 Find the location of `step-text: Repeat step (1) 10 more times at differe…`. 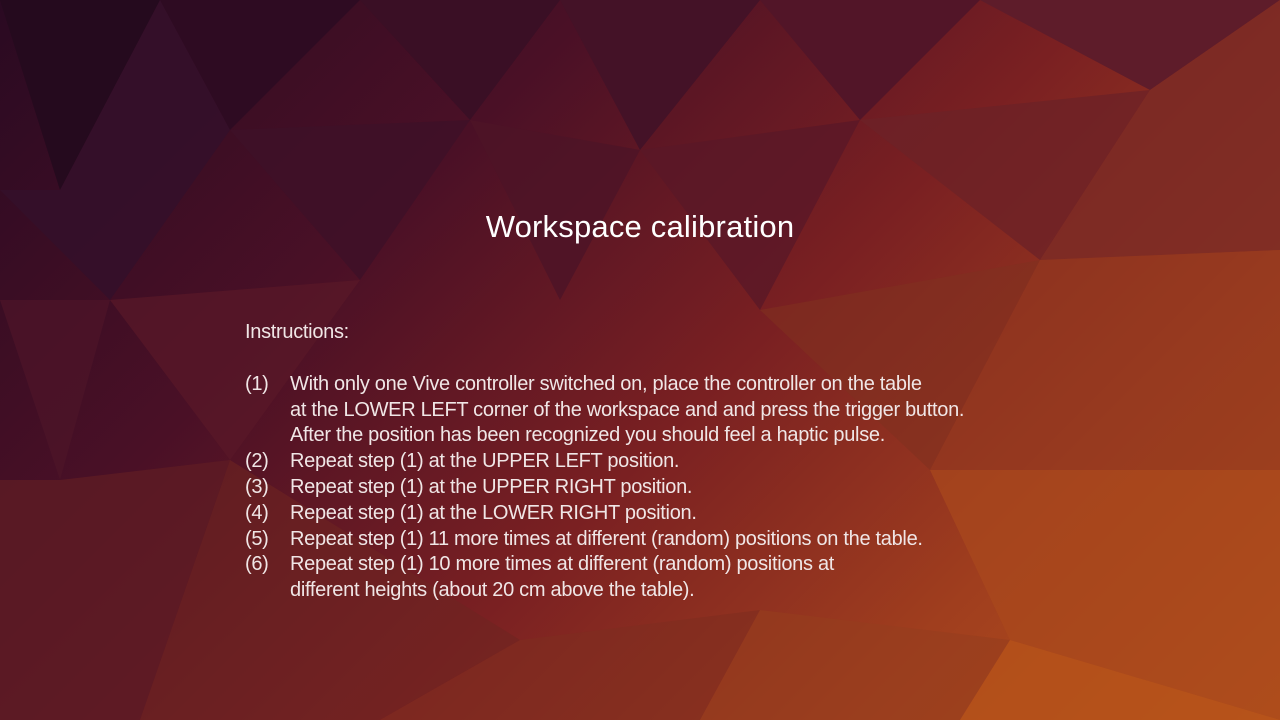

step-text: Repeat step (1) 10 more times at differe… is located at coordinates (562, 578).